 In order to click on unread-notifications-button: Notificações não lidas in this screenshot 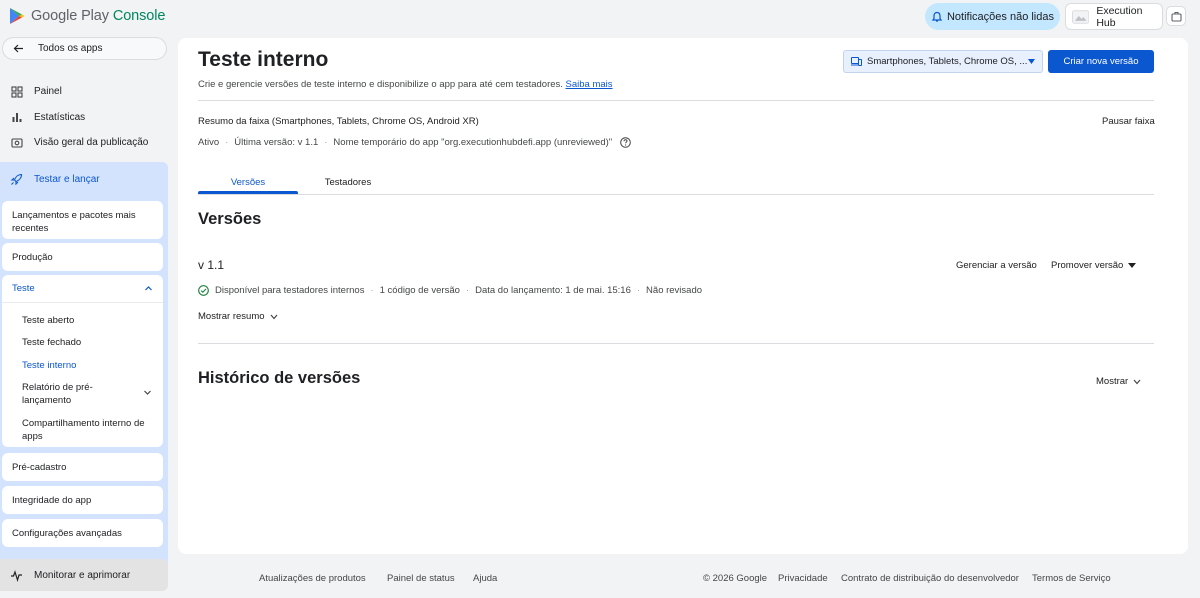, I will do `click(992, 16)`.